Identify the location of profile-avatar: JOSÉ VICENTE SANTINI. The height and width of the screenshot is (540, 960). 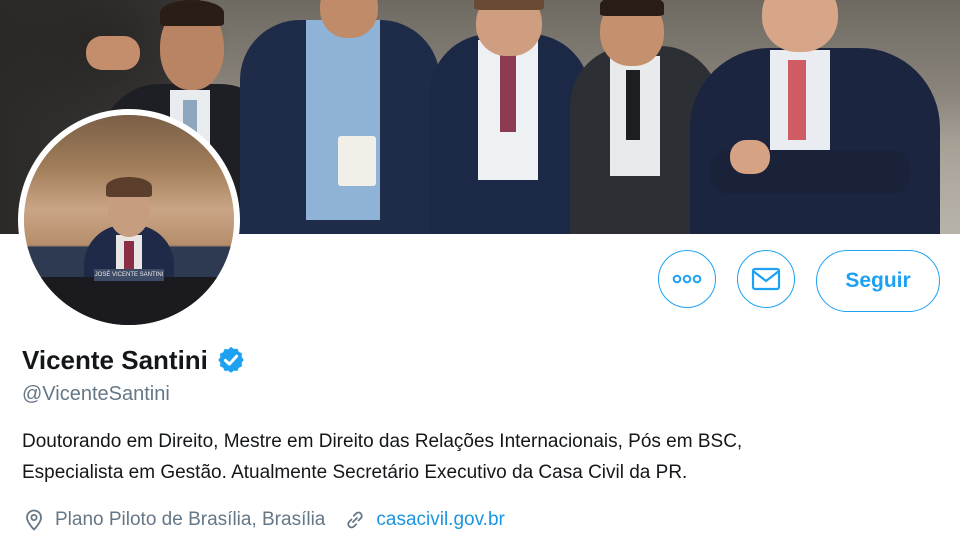
(129, 220).